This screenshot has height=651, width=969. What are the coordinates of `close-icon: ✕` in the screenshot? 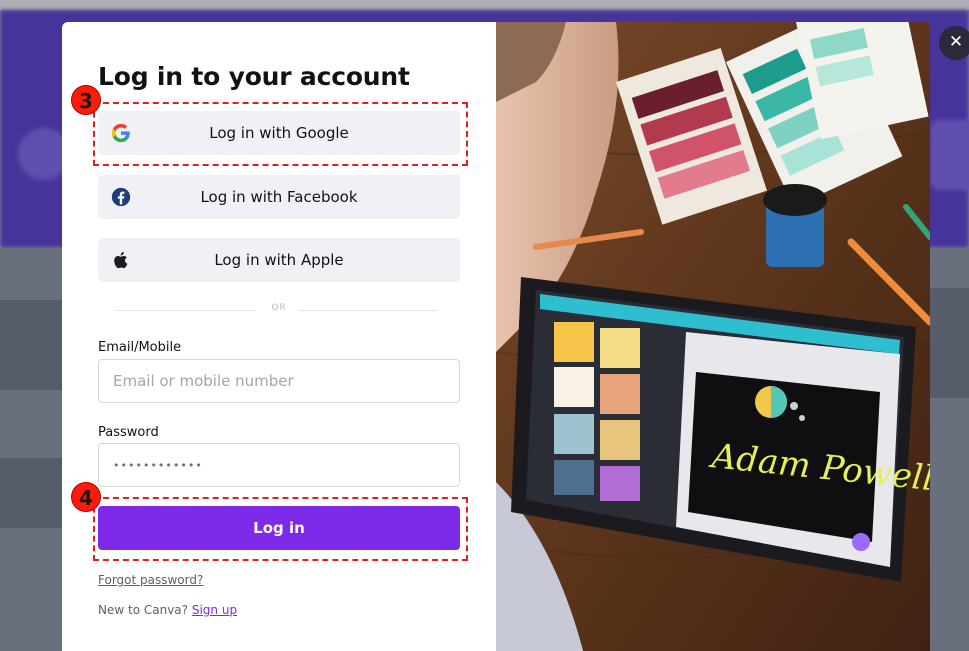 It's located at (954, 43).